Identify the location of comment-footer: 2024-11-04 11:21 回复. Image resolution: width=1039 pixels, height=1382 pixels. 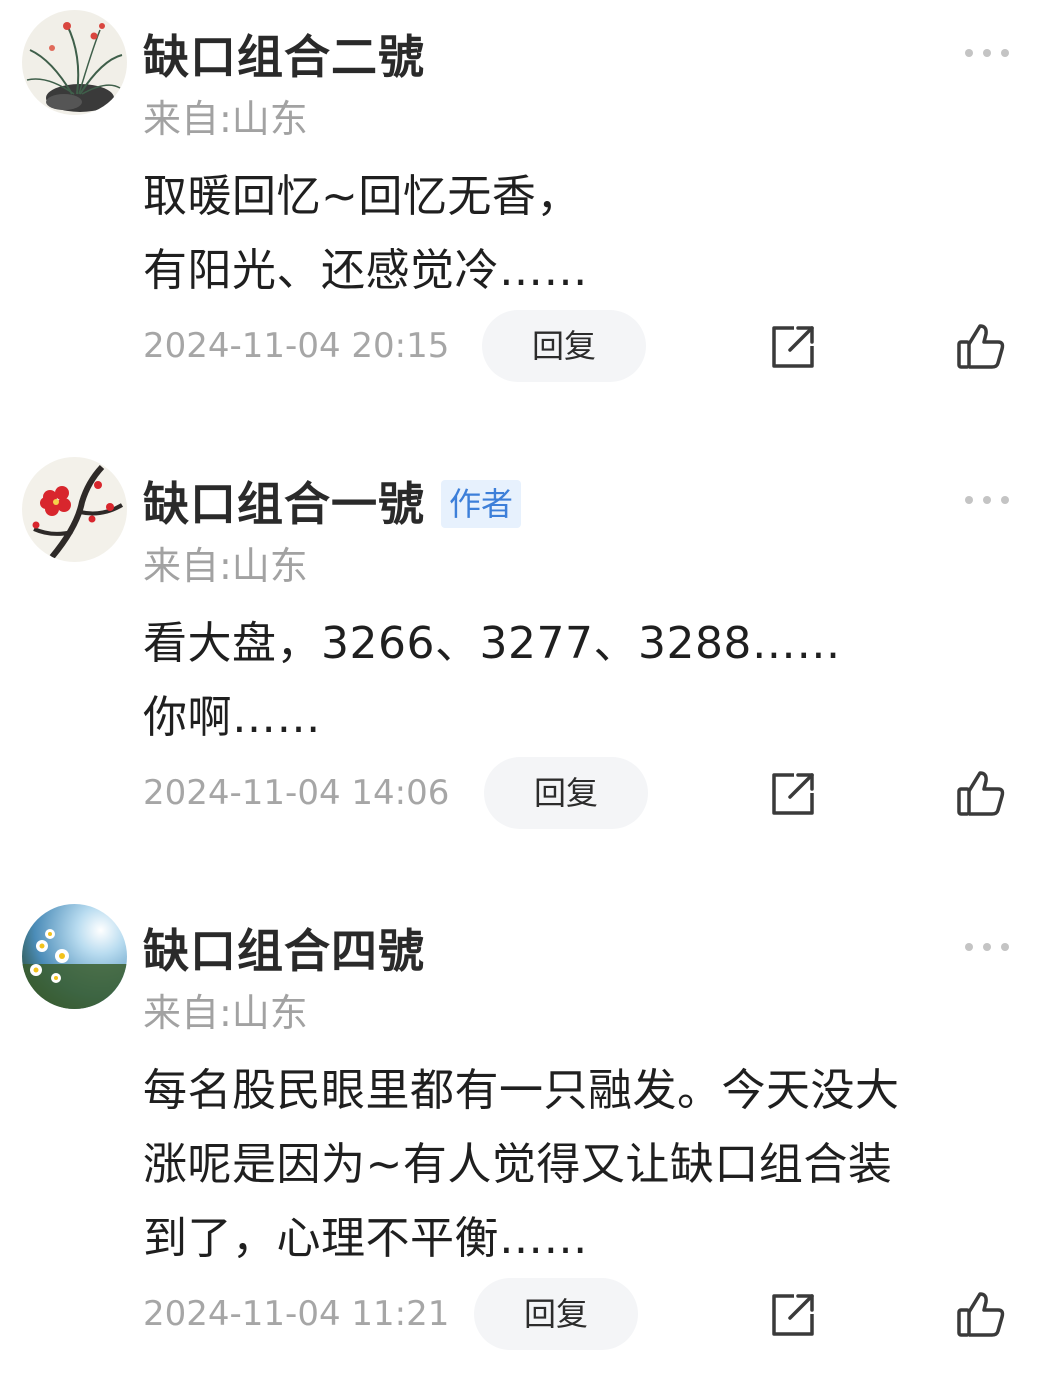
(519, 1314).